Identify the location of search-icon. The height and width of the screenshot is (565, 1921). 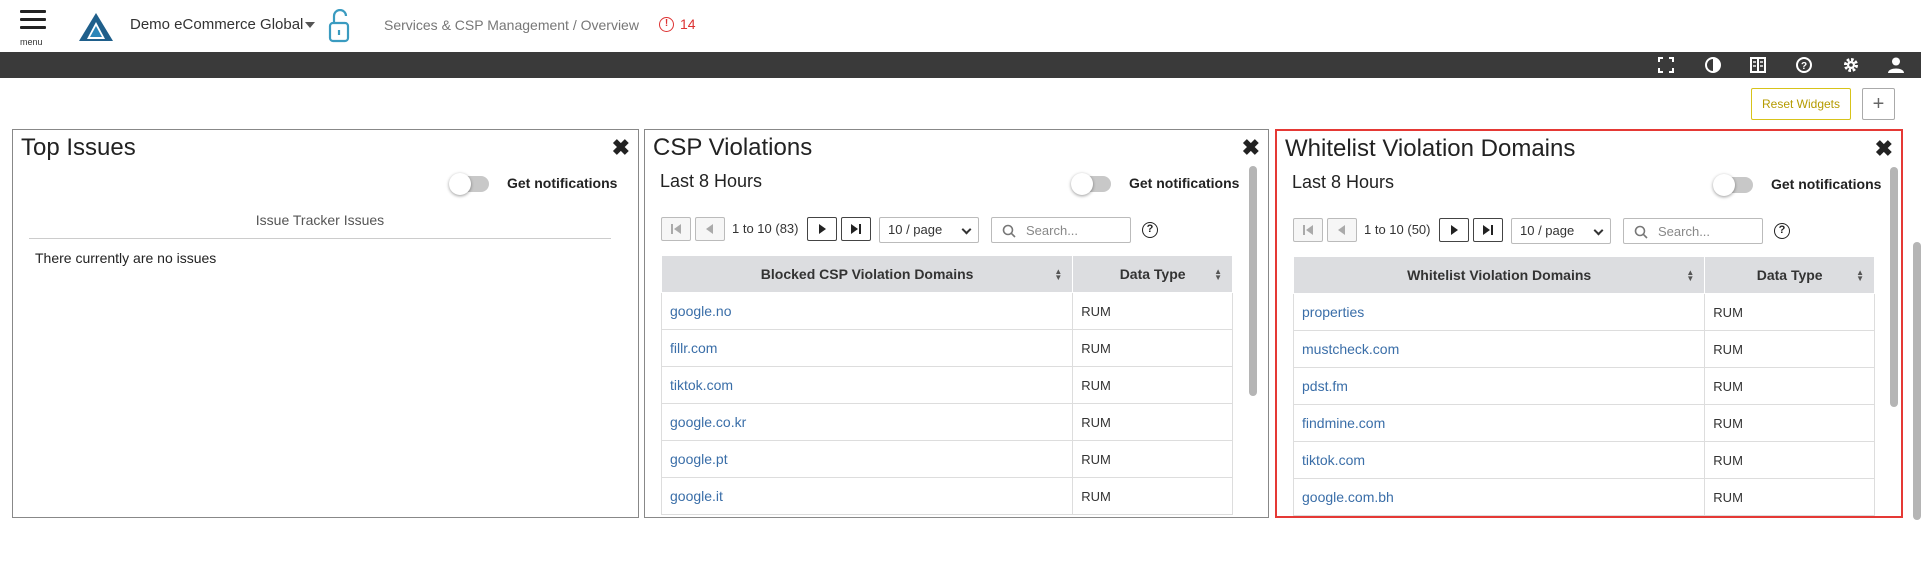
(1009, 231).